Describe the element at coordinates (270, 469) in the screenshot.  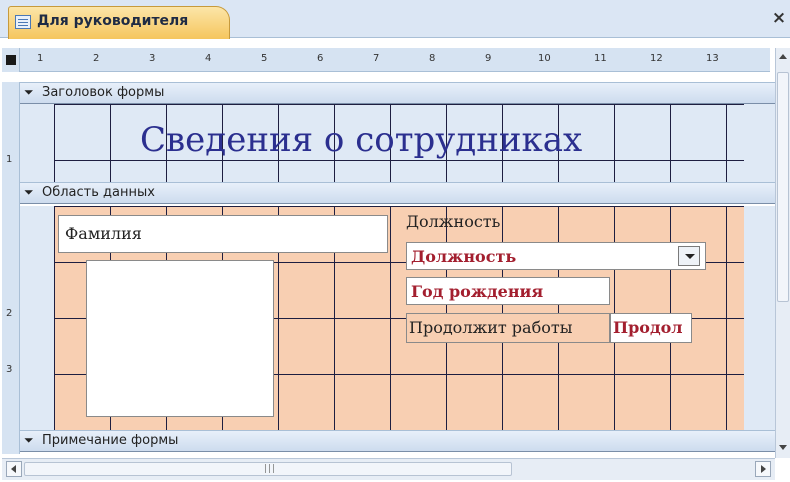
I see `scroll-grip-icon: |||` at that location.